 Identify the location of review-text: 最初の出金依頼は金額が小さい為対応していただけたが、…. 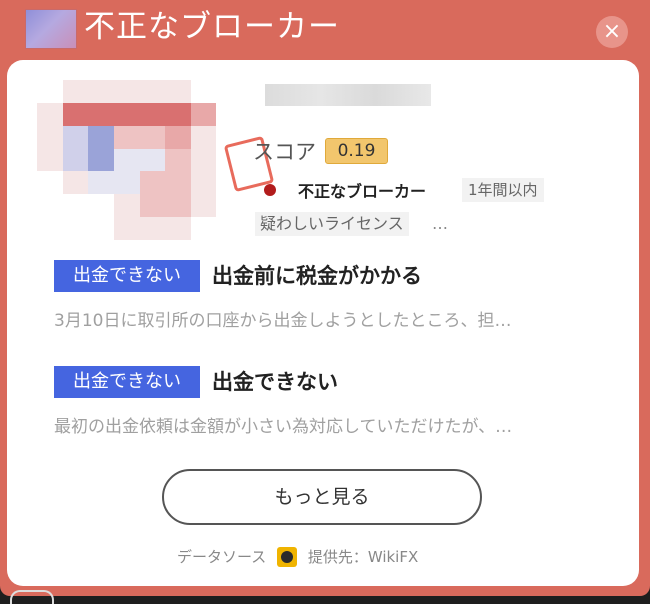
(283, 427).